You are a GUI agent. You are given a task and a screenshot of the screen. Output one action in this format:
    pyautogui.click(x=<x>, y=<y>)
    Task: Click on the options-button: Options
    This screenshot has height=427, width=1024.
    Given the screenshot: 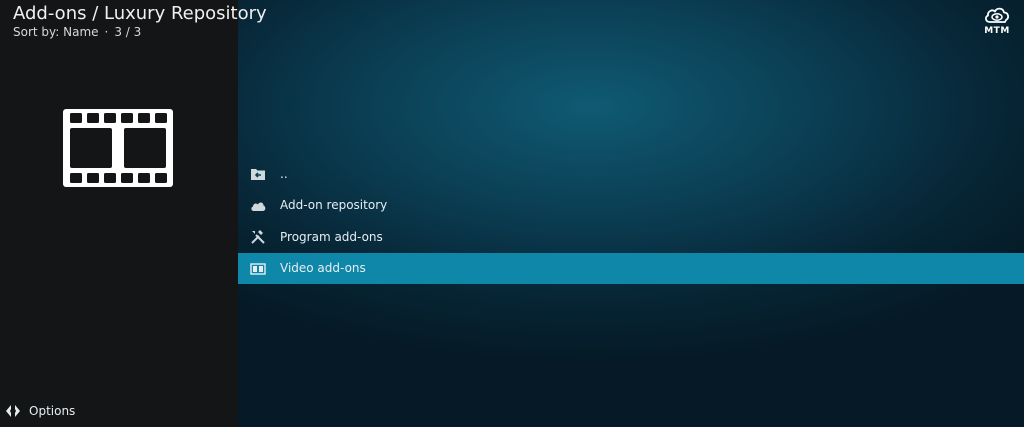 What is the action you would take?
    pyautogui.click(x=40, y=411)
    